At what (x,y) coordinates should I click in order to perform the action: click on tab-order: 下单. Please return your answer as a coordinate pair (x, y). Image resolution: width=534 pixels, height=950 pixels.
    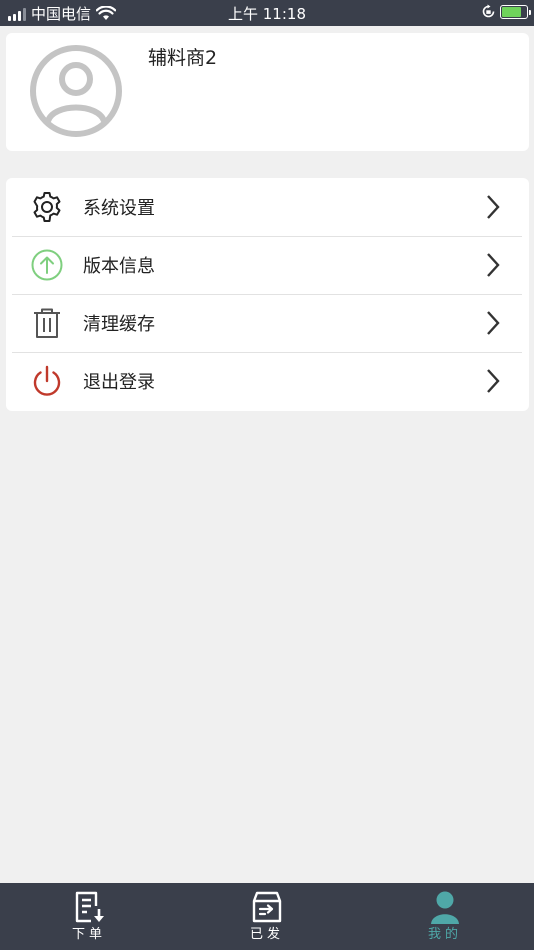
    Looking at the image, I should click on (89, 916).